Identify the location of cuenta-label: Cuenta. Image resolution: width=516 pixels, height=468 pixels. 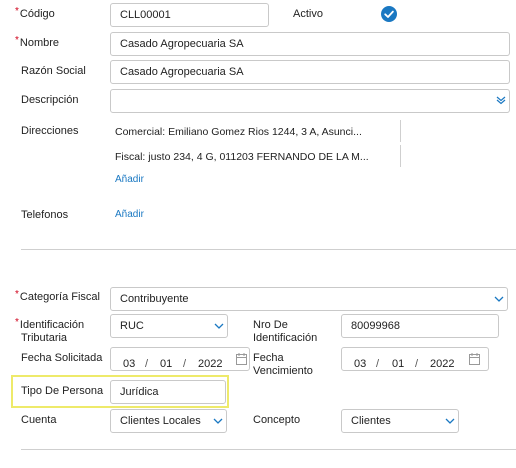
(39, 420).